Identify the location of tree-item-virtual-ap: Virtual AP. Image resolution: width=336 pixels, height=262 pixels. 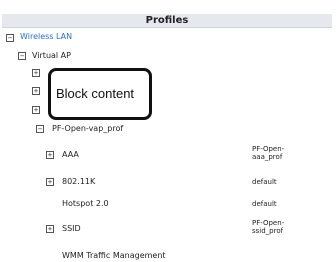
(51, 56).